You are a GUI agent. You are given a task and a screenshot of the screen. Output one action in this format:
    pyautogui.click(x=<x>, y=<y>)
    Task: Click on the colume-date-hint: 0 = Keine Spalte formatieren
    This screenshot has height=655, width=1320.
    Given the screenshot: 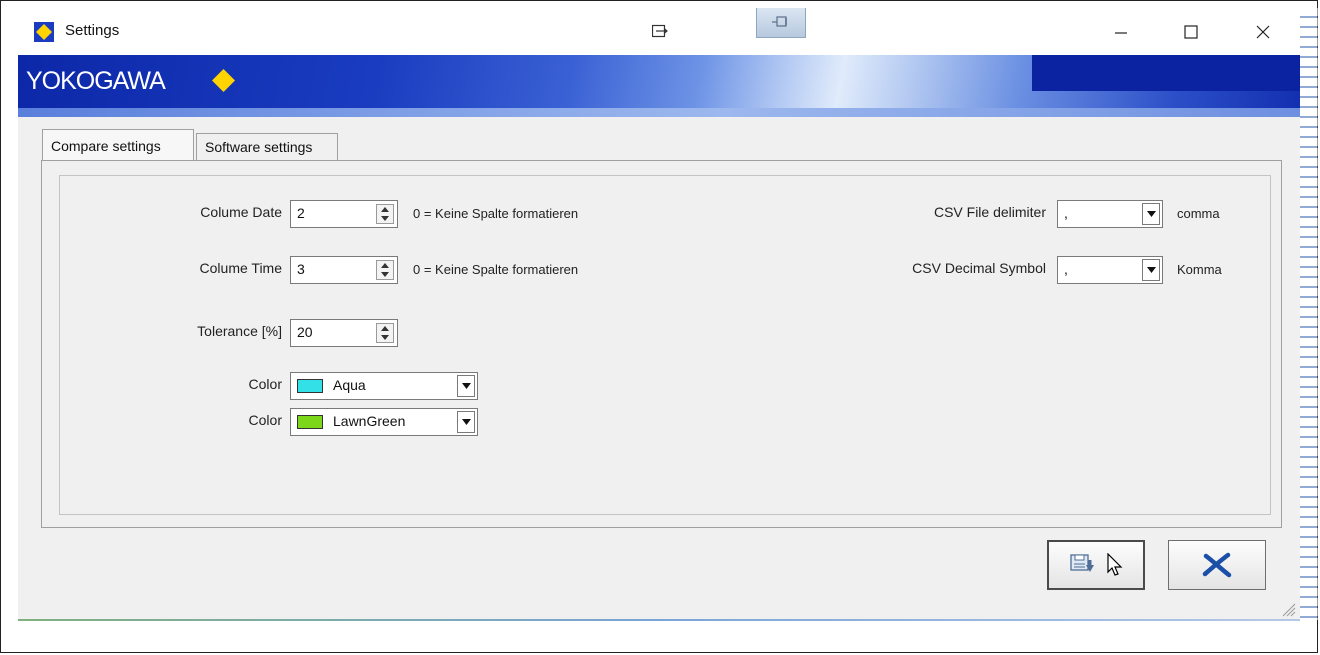 What is the action you would take?
    pyautogui.click(x=496, y=213)
    